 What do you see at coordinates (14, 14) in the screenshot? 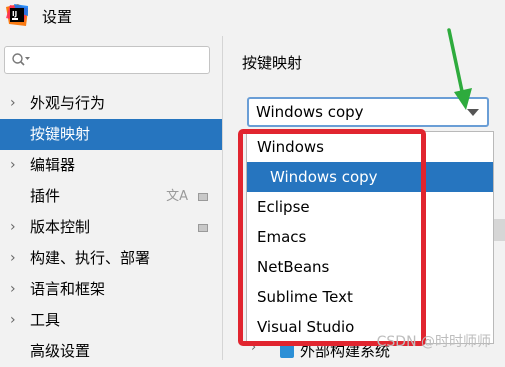
I see `svg-text: IJ` at bounding box center [14, 14].